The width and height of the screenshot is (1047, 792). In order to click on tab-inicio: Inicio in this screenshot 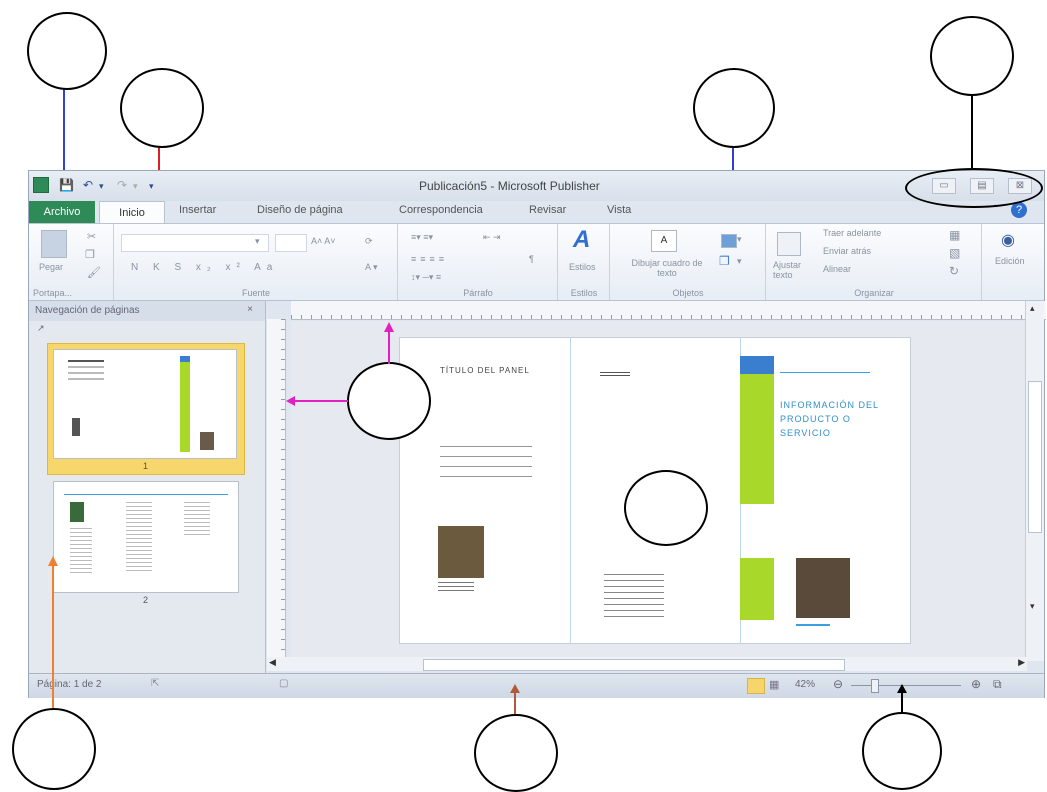, I will do `click(132, 212)`.